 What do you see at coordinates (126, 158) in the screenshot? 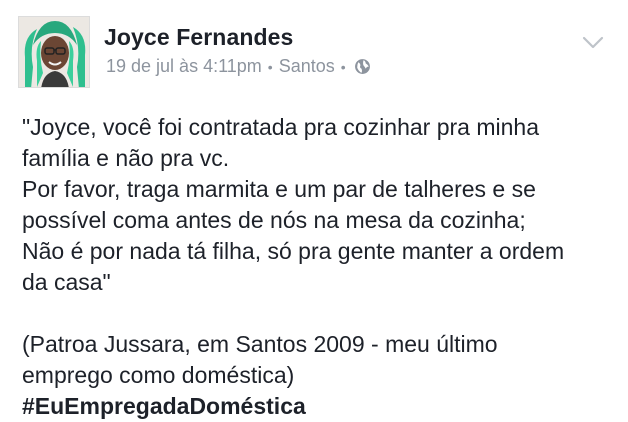
I see `post-text-line: família e não pra vc.` at bounding box center [126, 158].